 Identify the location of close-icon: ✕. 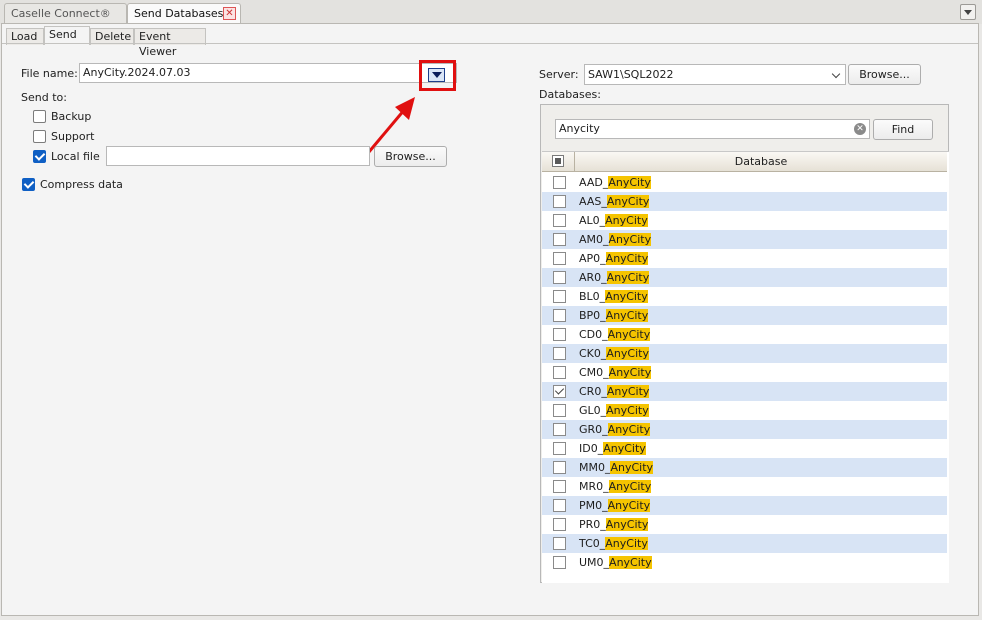
(229, 13).